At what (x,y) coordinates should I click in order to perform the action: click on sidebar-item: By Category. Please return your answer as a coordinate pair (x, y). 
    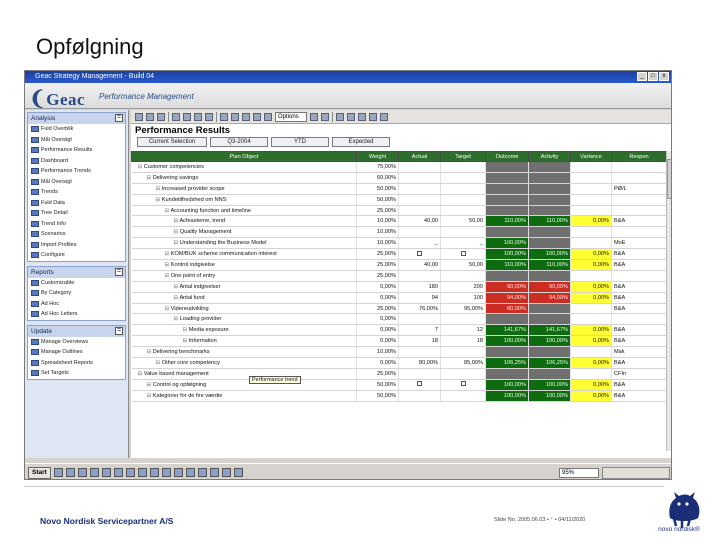
    Looking at the image, I should click on (76, 293).